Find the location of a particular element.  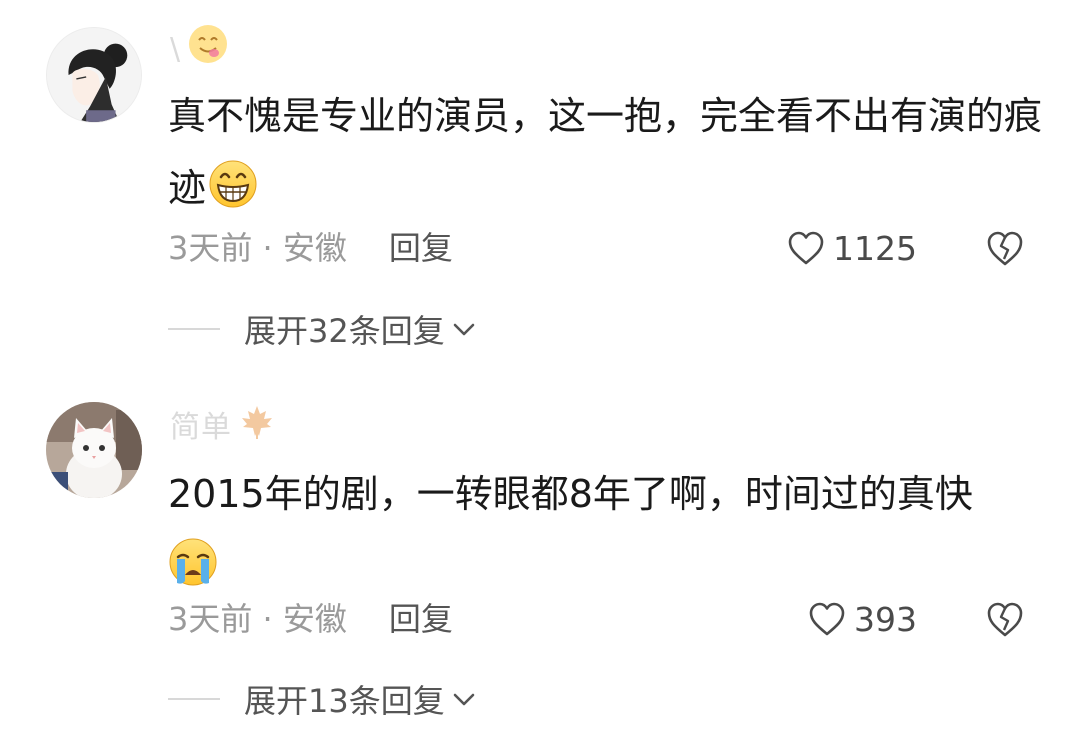

like-button: 393 is located at coordinates (862, 619).